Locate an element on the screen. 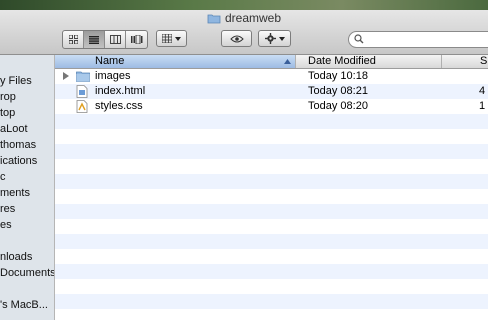  file-date: Today 08:20 is located at coordinates (338, 106).